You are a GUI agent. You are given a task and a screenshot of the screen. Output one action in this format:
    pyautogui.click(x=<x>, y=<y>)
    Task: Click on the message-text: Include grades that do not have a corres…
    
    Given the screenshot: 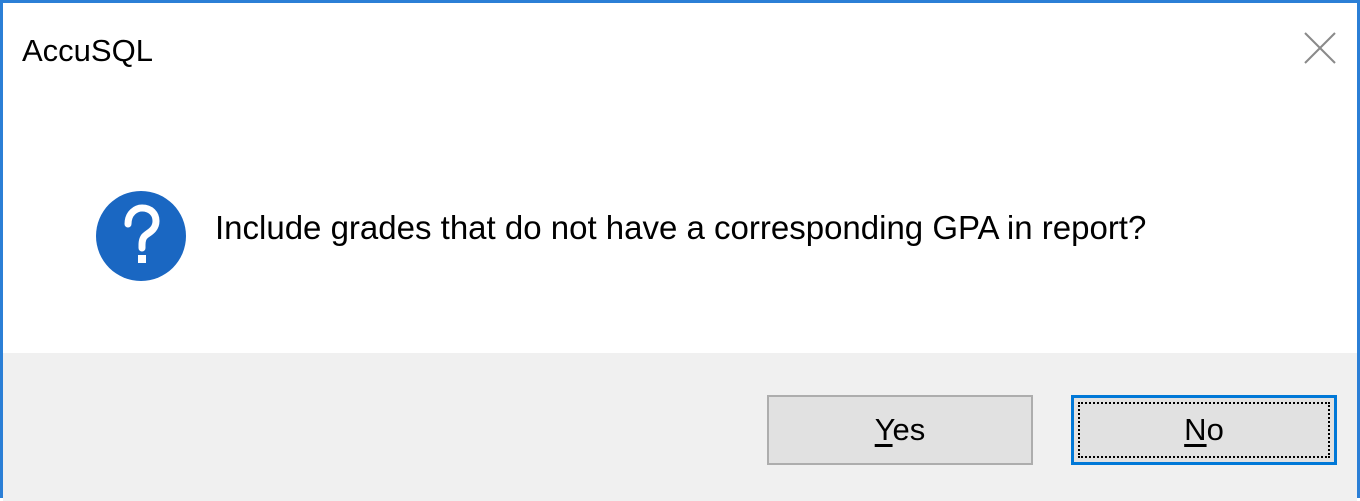 What is the action you would take?
    pyautogui.click(x=681, y=227)
    